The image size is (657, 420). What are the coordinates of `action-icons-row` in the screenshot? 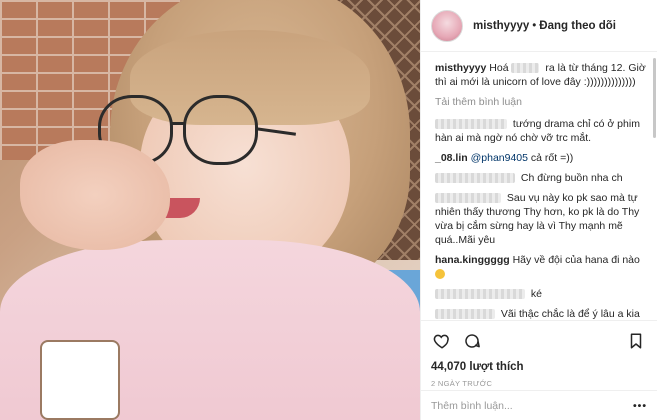 It's located at (539, 341).